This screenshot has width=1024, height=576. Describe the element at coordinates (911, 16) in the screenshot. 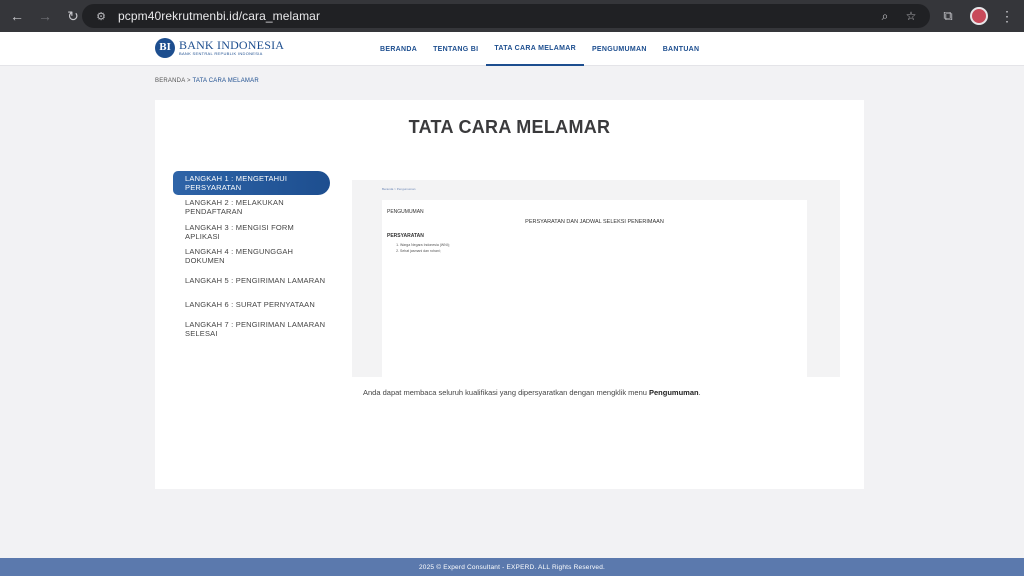

I see `bookmark-star-icon: ☆` at that location.